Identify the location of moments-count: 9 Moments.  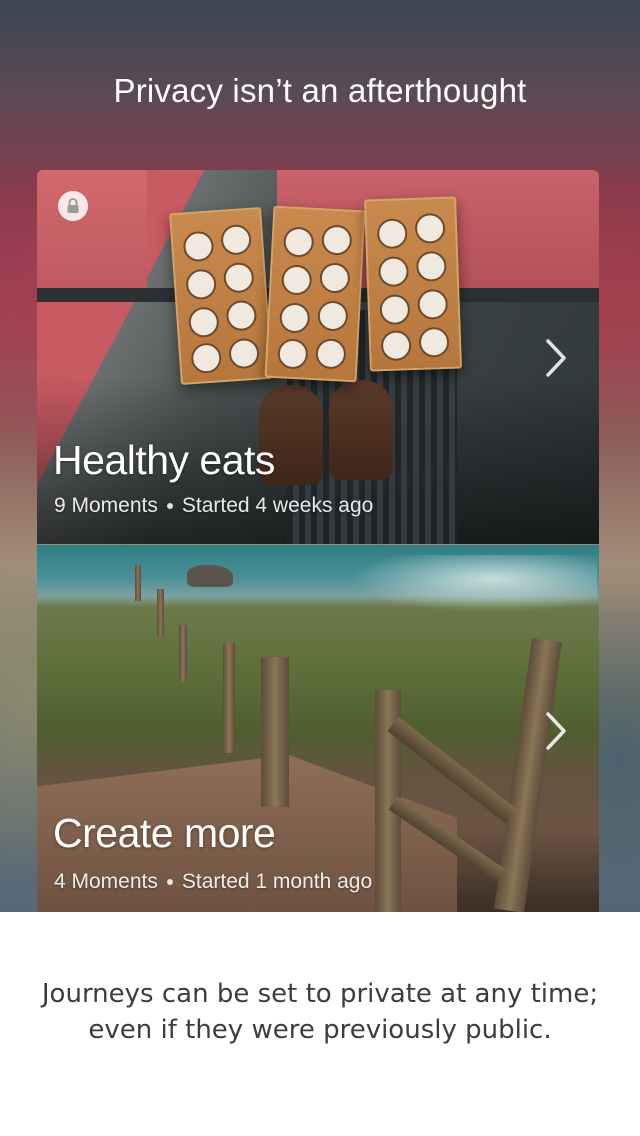
(106, 505).